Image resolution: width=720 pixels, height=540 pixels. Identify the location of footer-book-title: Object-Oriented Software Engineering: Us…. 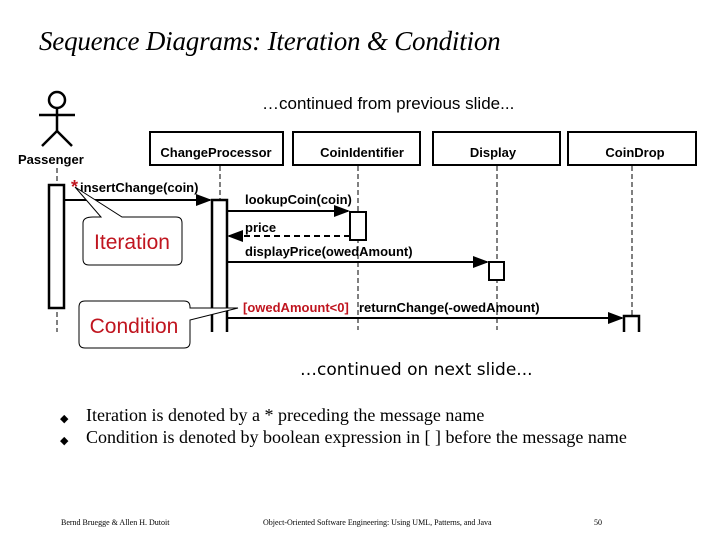
(377, 522).